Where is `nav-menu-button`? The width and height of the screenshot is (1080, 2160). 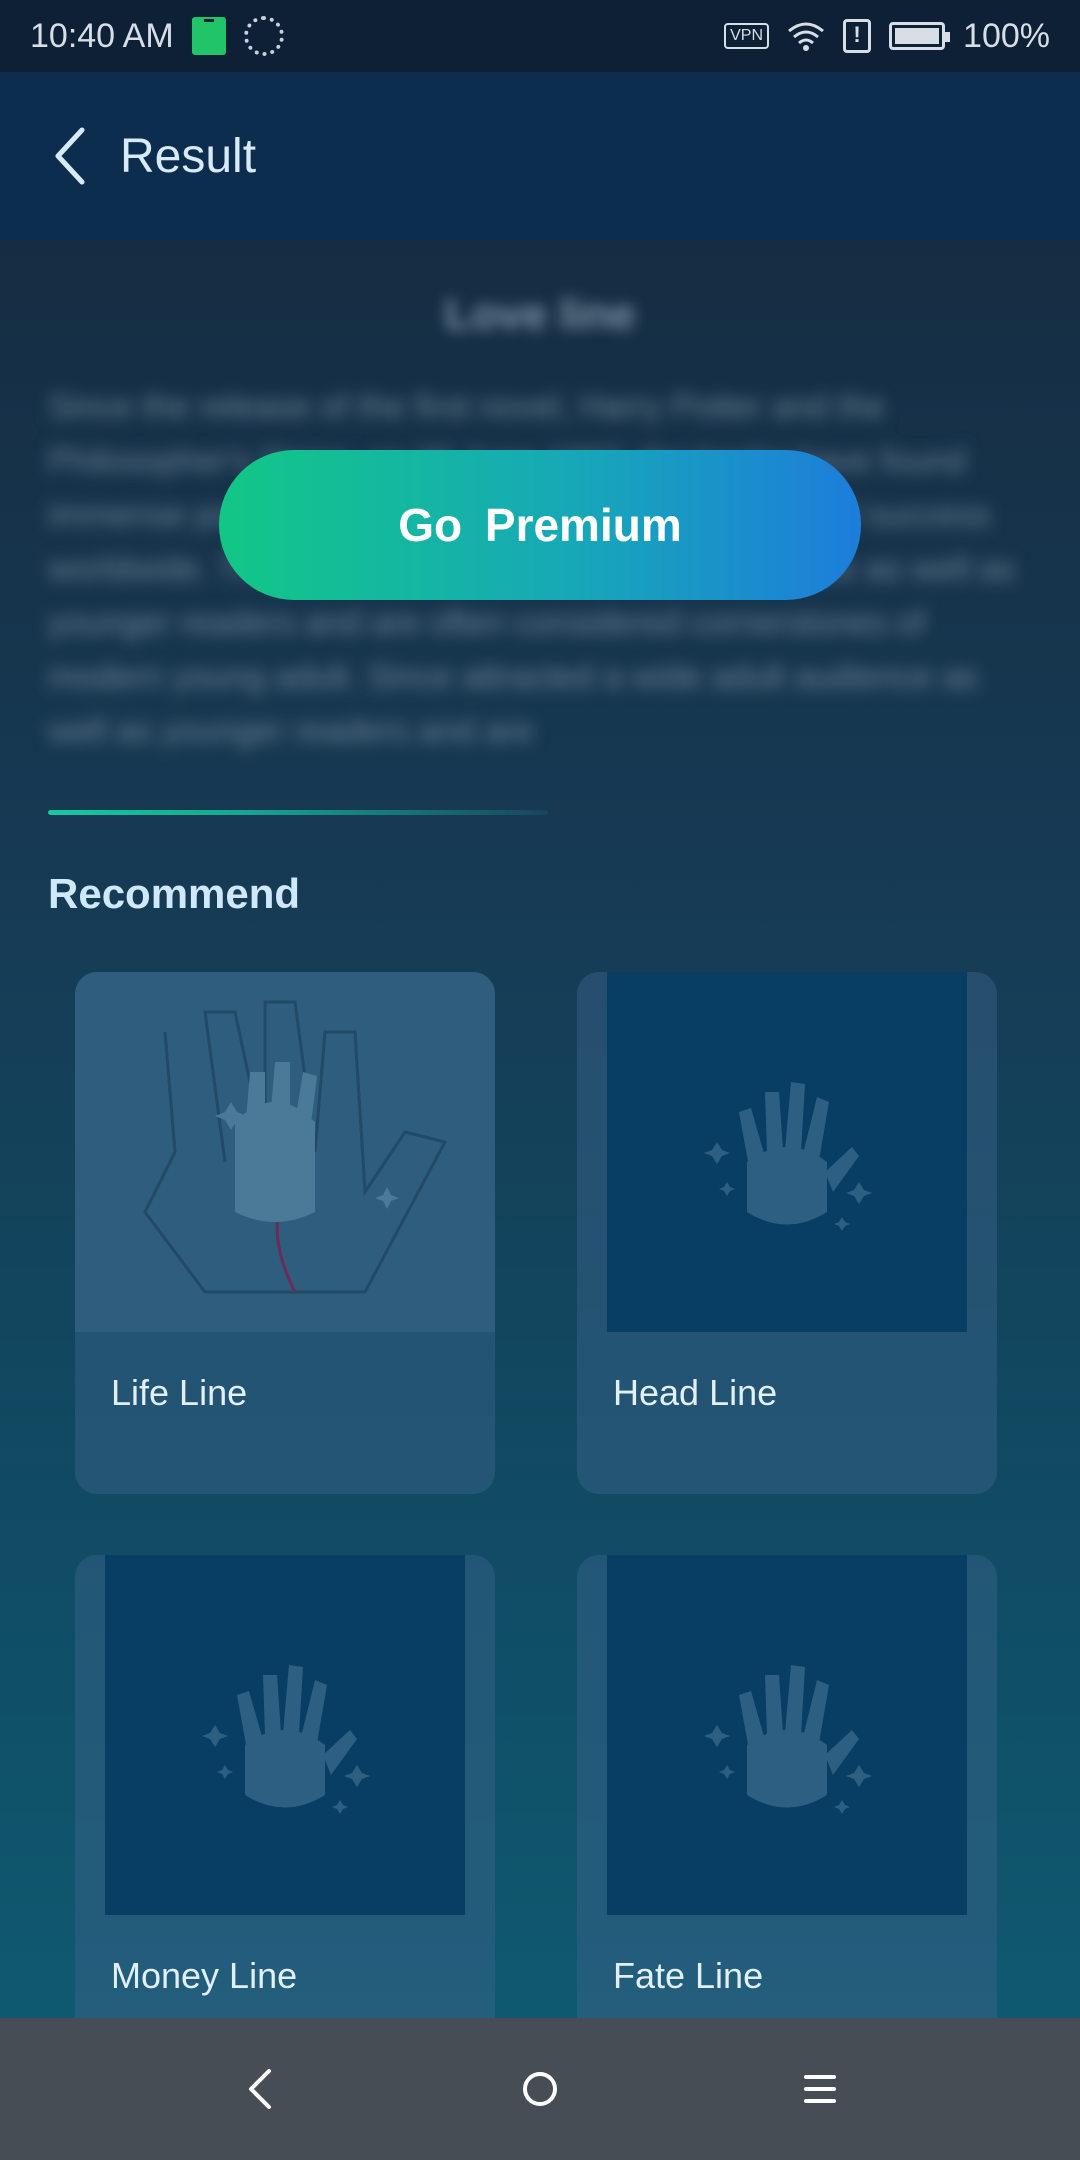
nav-menu-button is located at coordinates (820, 2089).